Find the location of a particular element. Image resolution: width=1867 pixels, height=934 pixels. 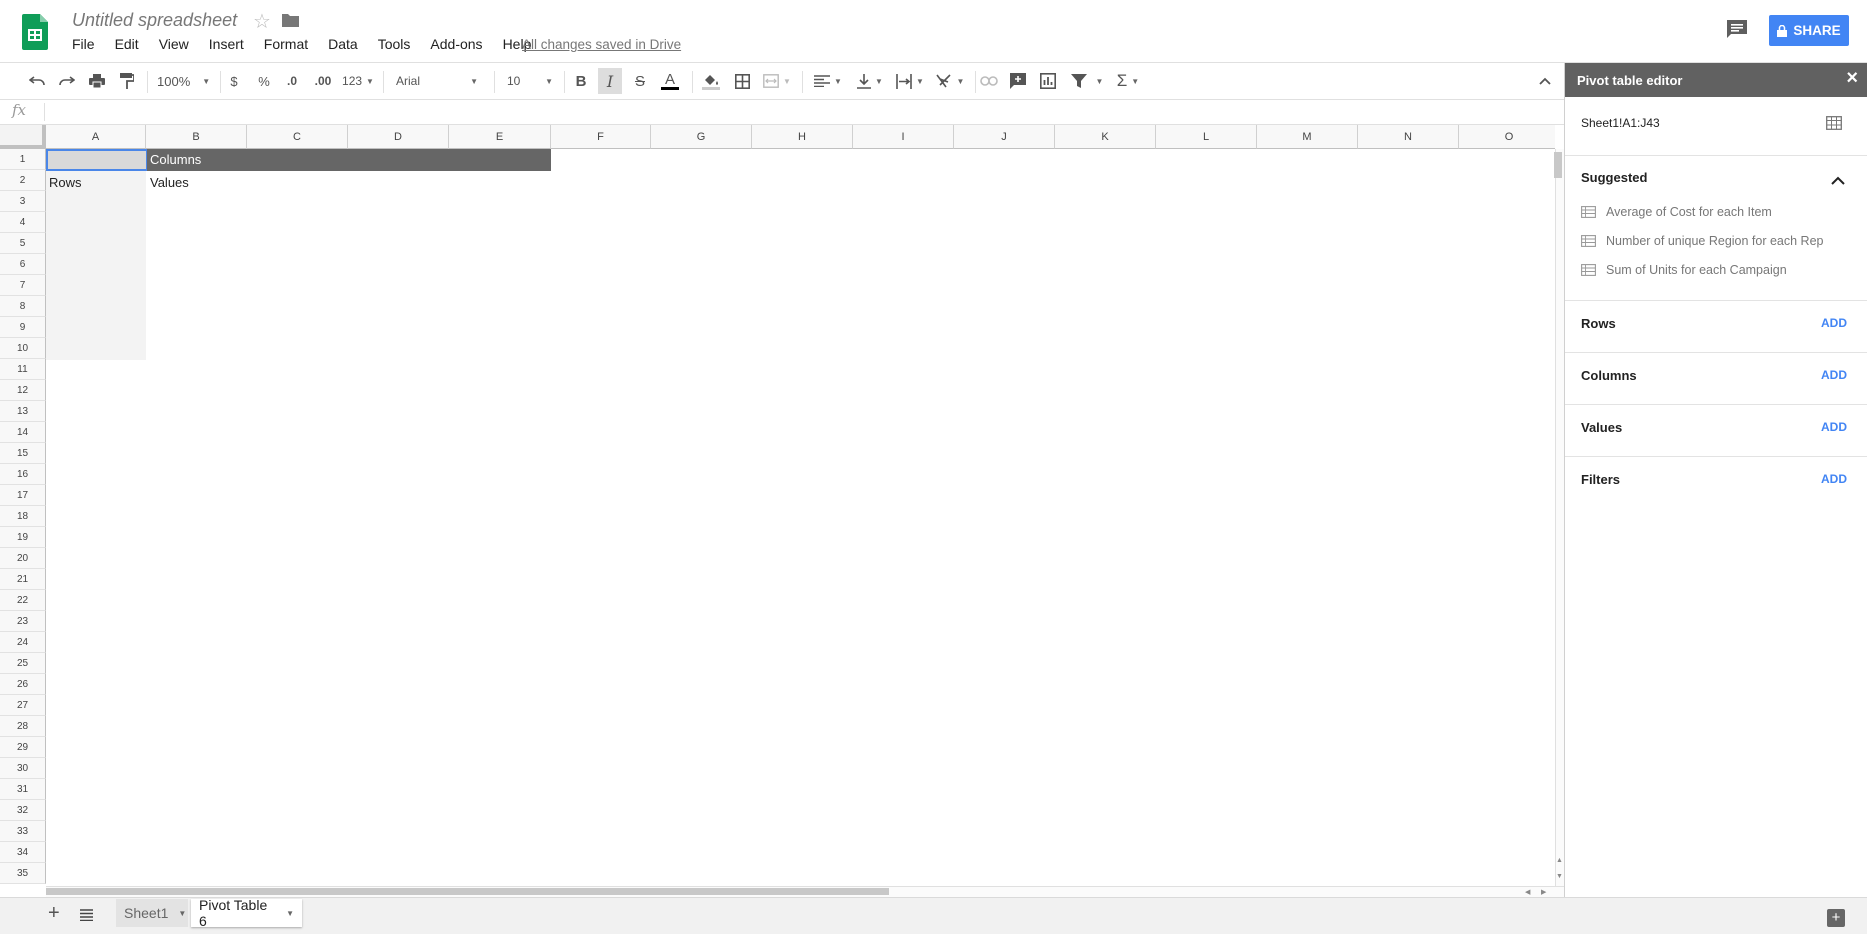

row-header: 5 is located at coordinates (23, 243).